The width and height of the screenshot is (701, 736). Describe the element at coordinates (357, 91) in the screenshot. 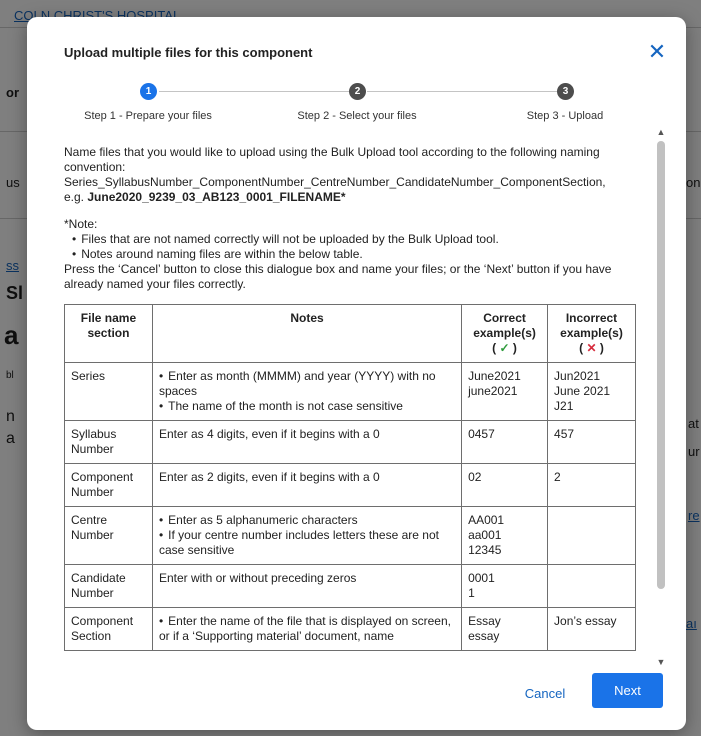

I see `step-2-indicator: 2` at that location.